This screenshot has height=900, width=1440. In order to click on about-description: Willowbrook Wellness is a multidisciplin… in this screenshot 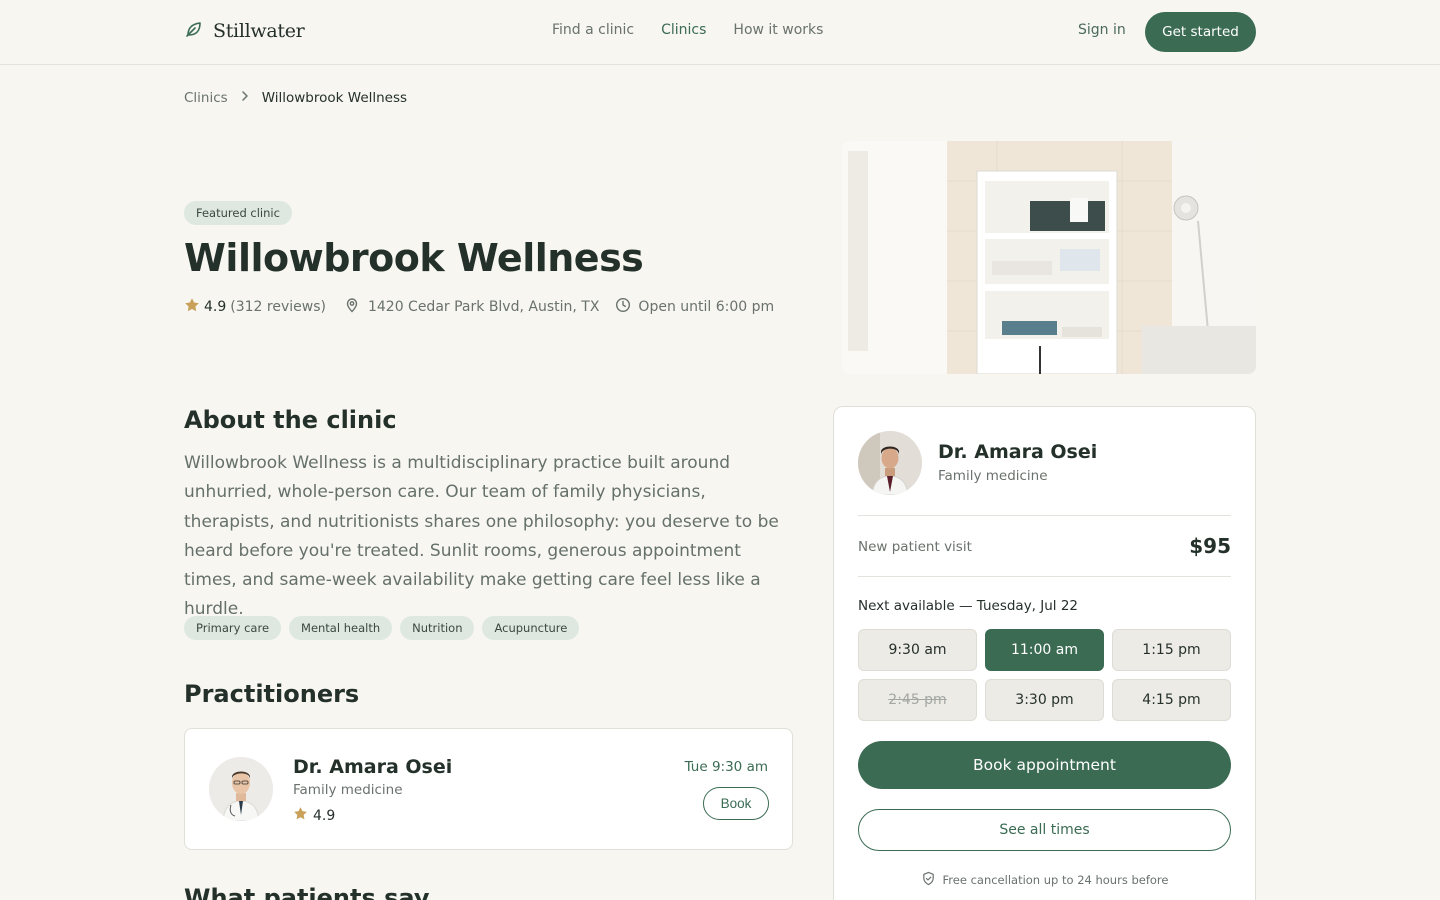, I will do `click(481, 536)`.